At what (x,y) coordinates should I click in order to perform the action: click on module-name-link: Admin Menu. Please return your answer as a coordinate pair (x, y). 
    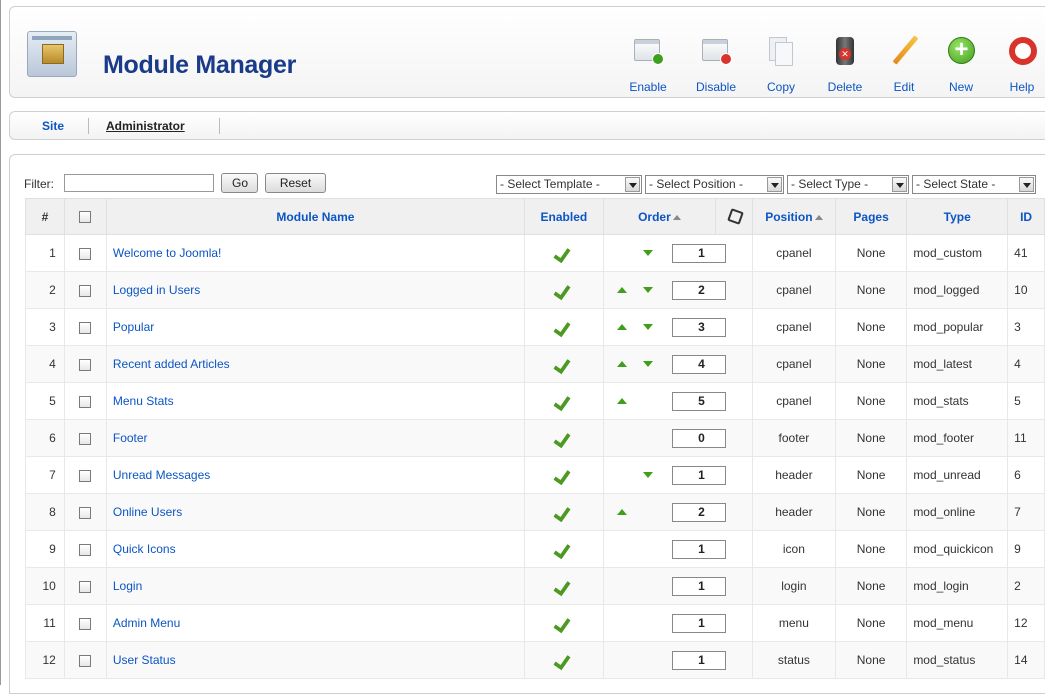
    Looking at the image, I should click on (146, 623).